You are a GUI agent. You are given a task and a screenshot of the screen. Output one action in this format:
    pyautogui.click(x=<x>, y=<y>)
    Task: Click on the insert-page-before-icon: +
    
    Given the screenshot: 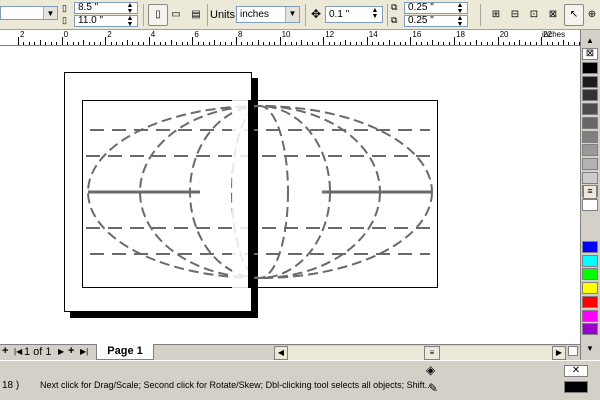 What is the action you would take?
    pyautogui.click(x=5, y=351)
    